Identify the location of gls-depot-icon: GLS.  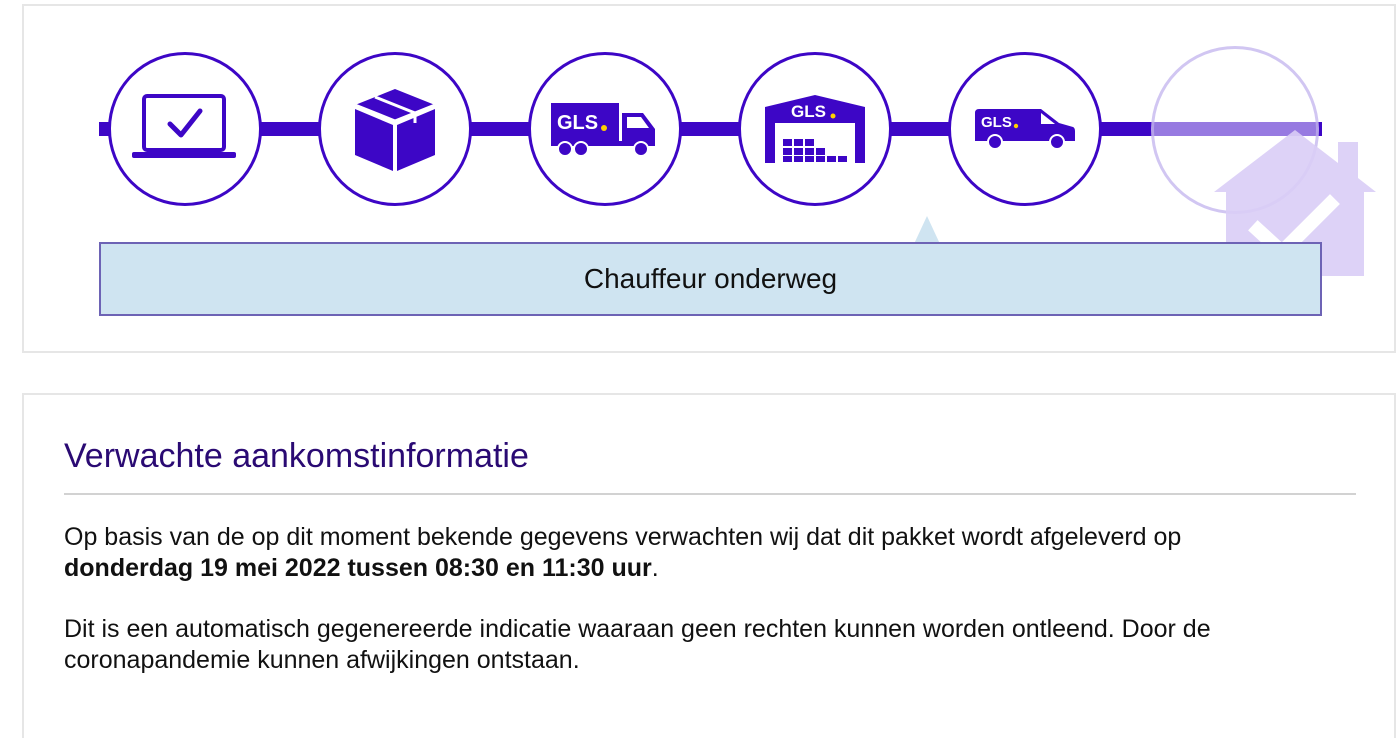
(815, 129).